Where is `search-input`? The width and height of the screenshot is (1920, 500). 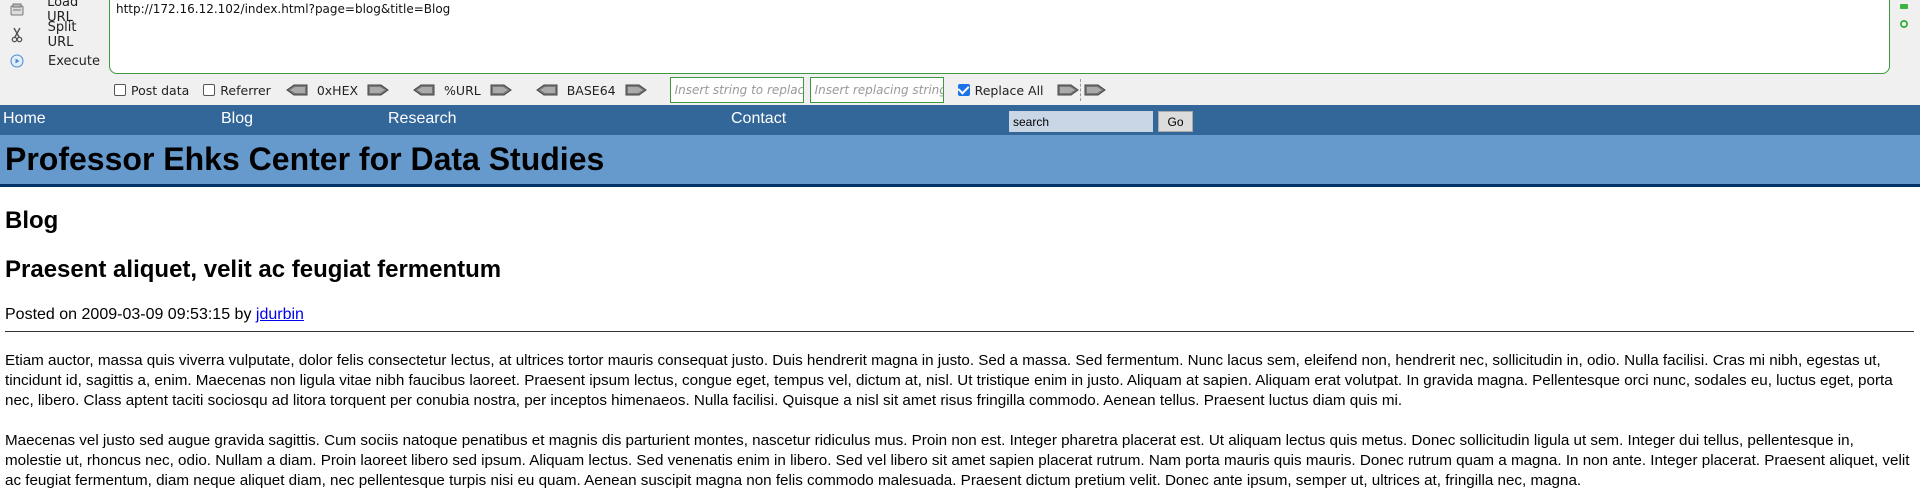 search-input is located at coordinates (1081, 121).